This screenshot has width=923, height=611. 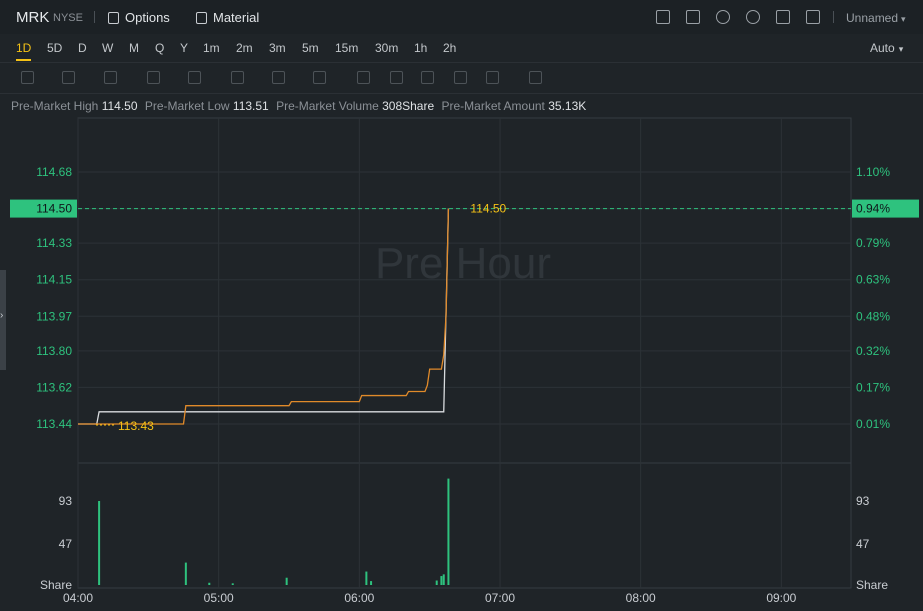 What do you see at coordinates (500, 598) in the screenshot?
I see `time-tick-label: 07:00` at bounding box center [500, 598].